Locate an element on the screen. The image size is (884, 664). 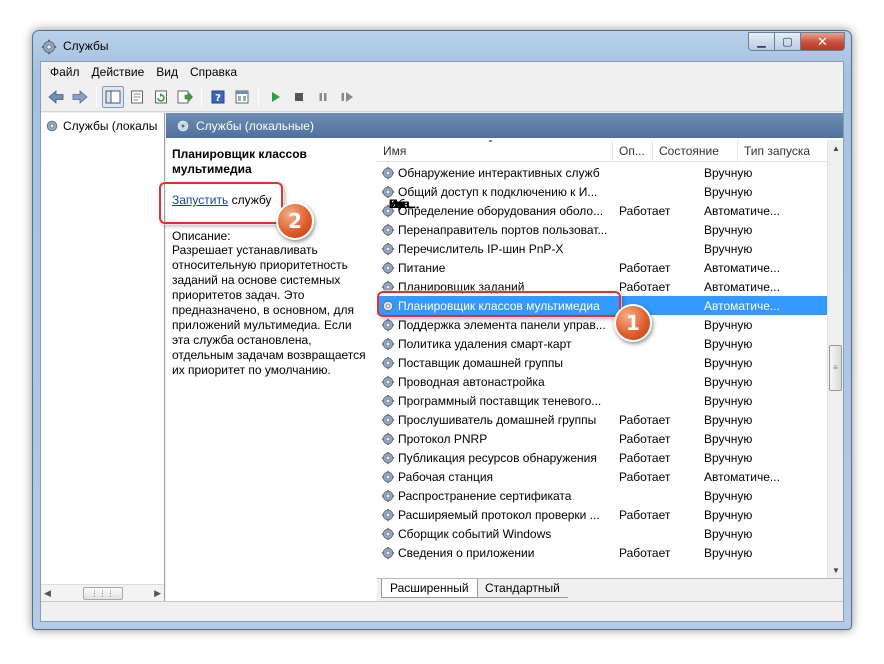
service-name: Поставщик домашней группы is located at coordinates (480, 362).